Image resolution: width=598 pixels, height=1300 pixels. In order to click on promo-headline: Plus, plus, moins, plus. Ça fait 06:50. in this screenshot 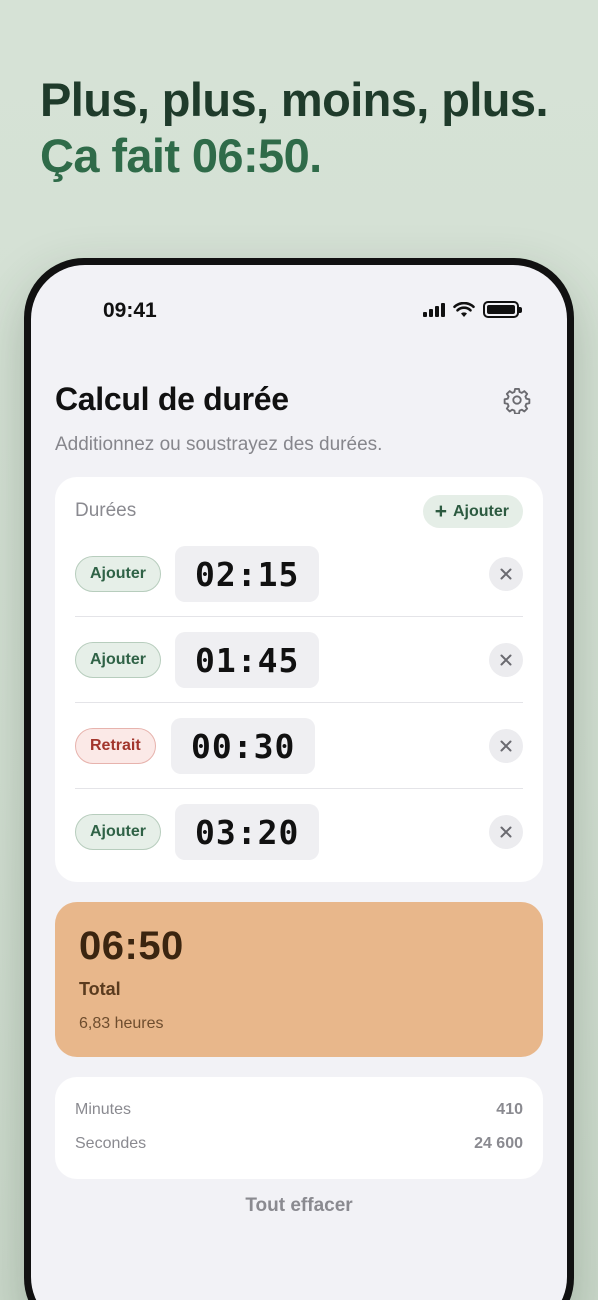, I will do `click(294, 128)`.